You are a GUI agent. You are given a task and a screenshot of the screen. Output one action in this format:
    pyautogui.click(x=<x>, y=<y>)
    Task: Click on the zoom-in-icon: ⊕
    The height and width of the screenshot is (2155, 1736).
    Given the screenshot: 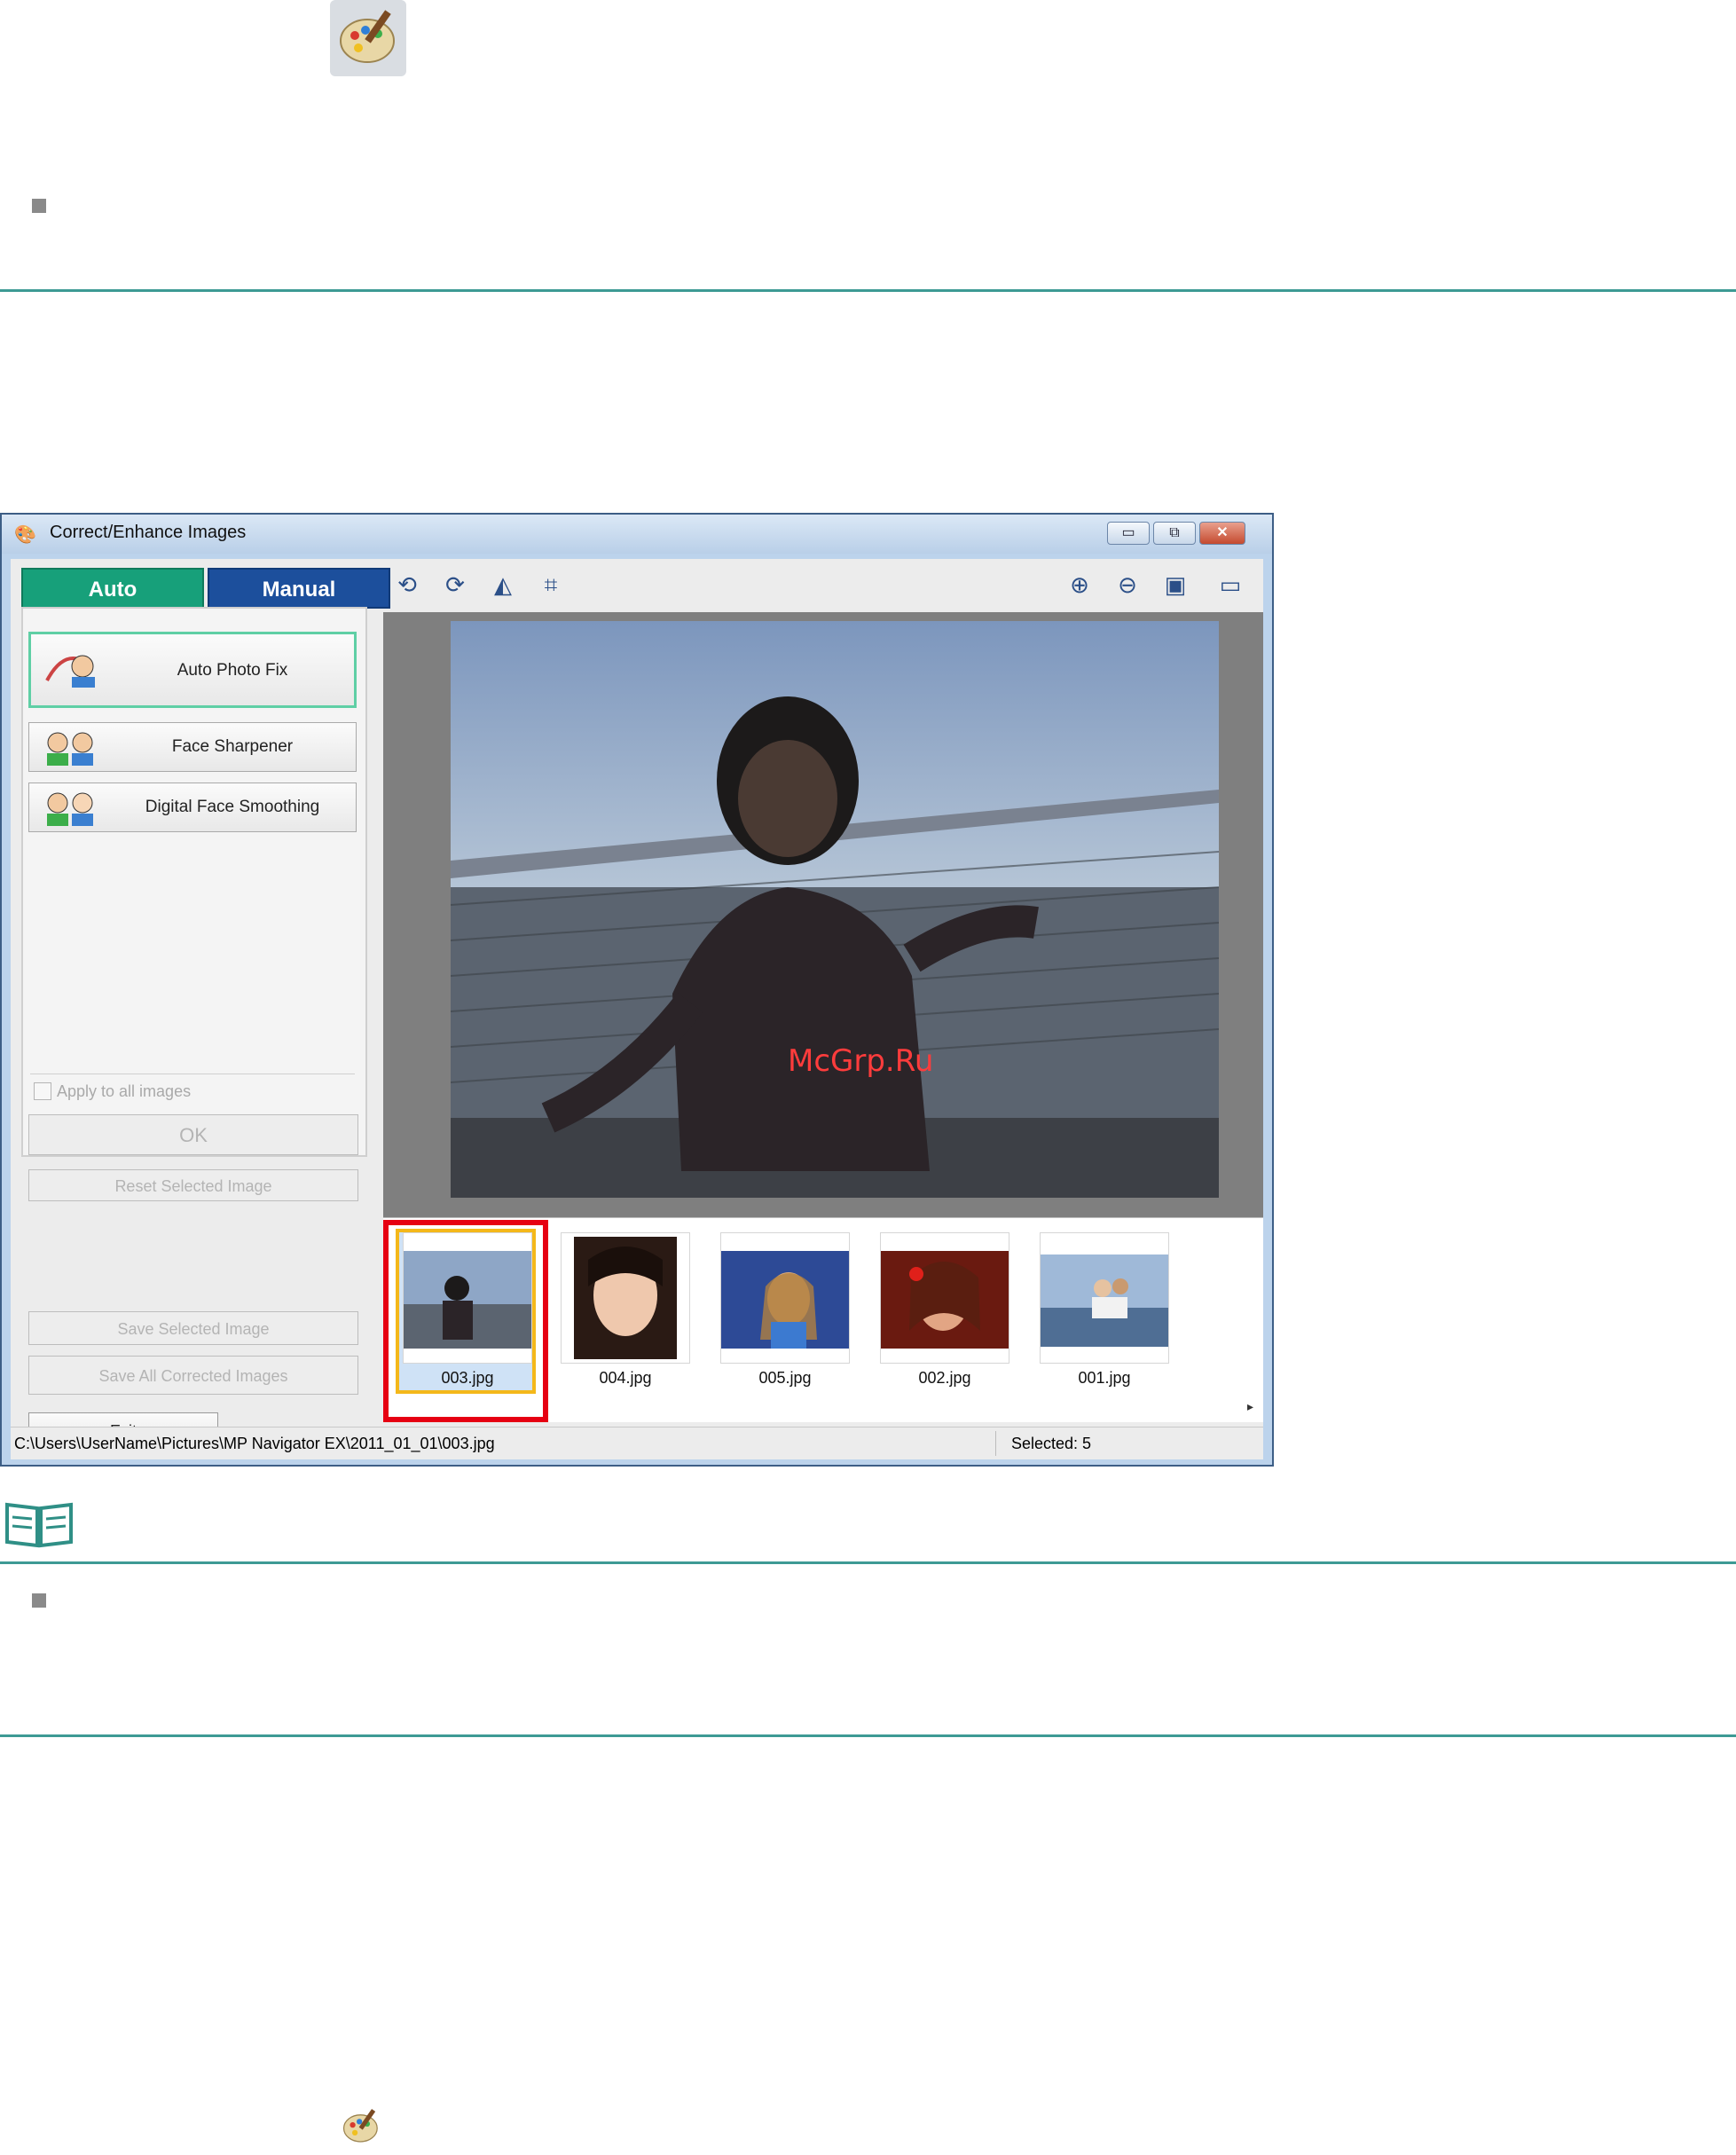 What is the action you would take?
    pyautogui.click(x=1079, y=585)
    